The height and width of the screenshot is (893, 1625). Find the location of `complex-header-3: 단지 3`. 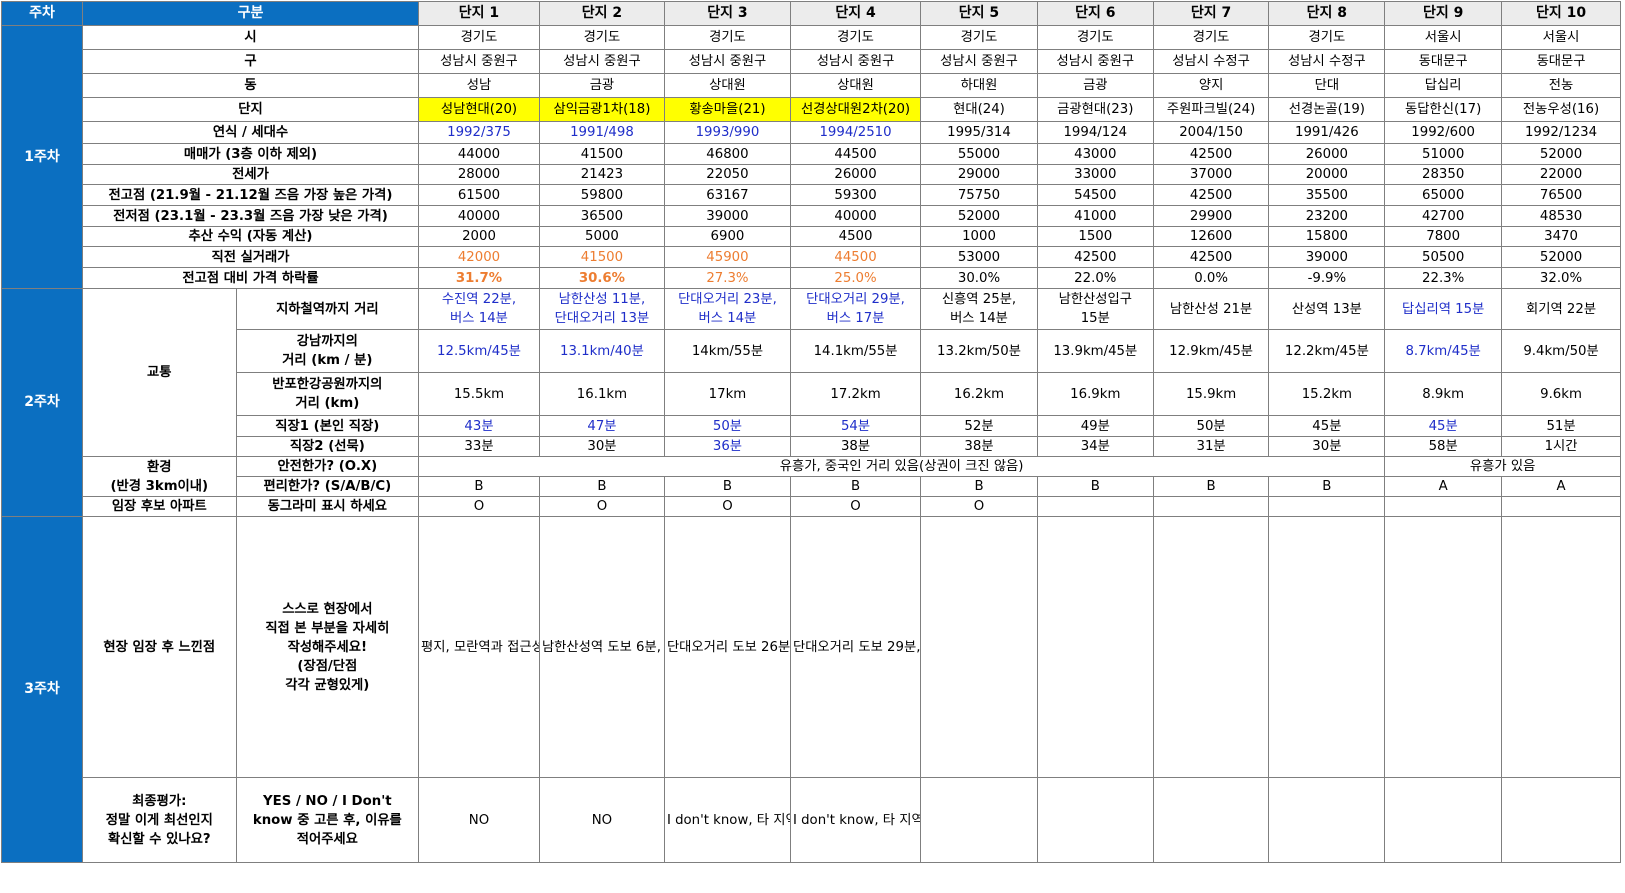

complex-header-3: 단지 3 is located at coordinates (727, 13).